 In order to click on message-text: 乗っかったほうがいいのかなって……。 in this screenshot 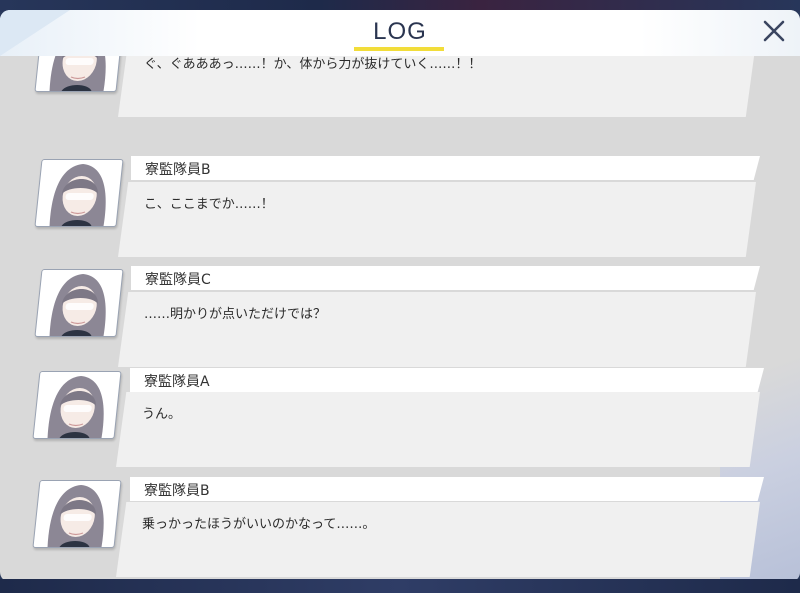, I will do `click(259, 524)`.